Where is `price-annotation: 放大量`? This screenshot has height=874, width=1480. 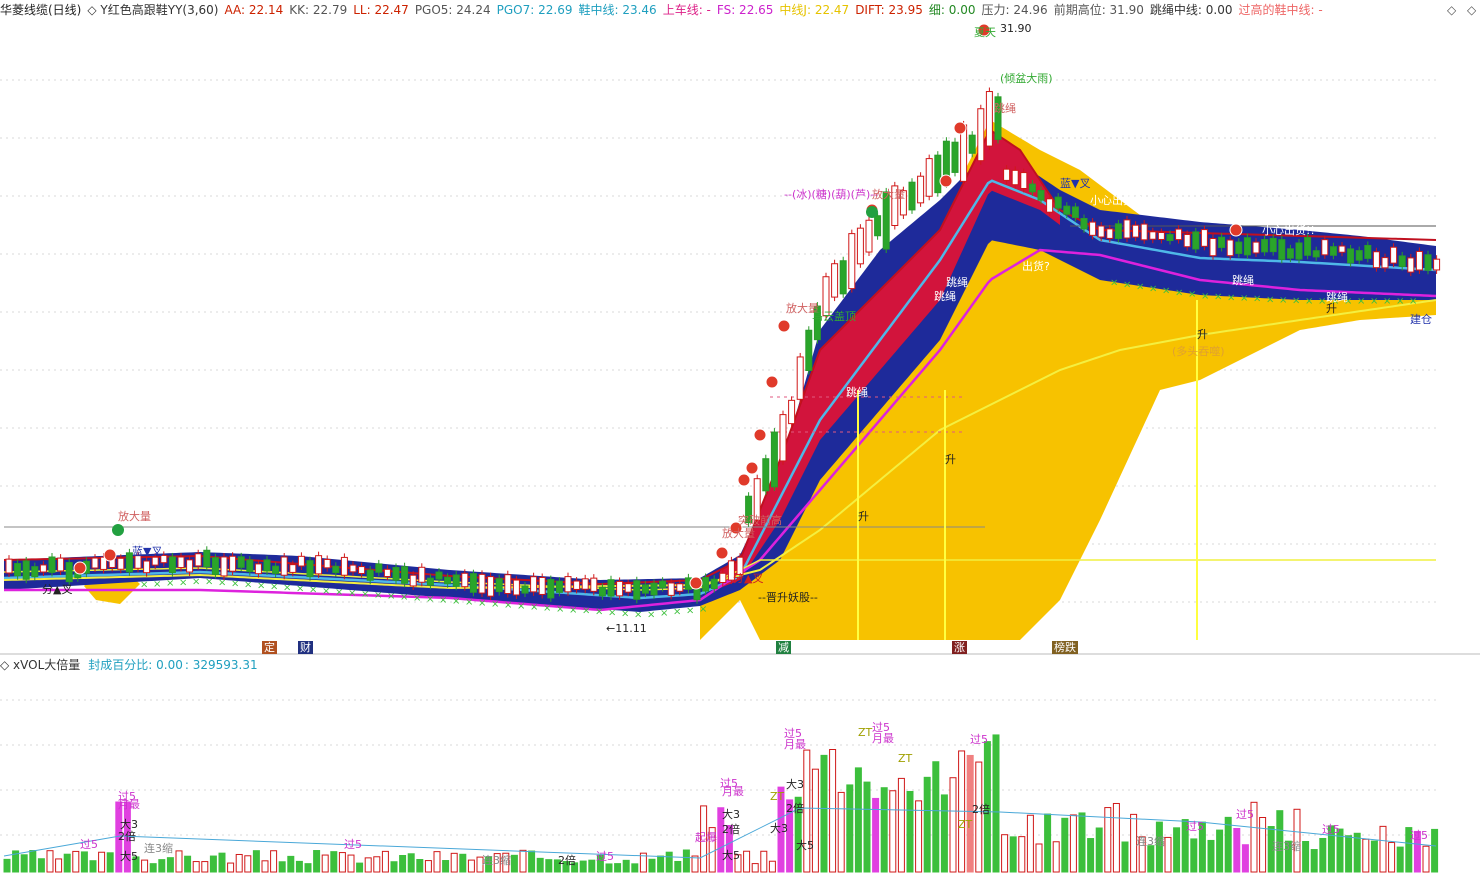 price-annotation: 放大量 is located at coordinates (738, 533).